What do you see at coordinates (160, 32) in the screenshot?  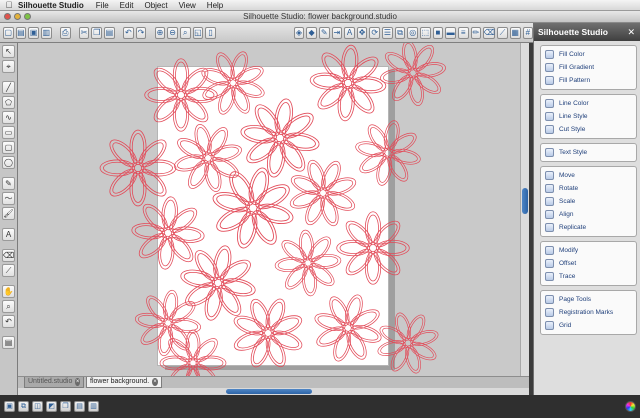 I see `zoom-in-icon: ⊕` at bounding box center [160, 32].